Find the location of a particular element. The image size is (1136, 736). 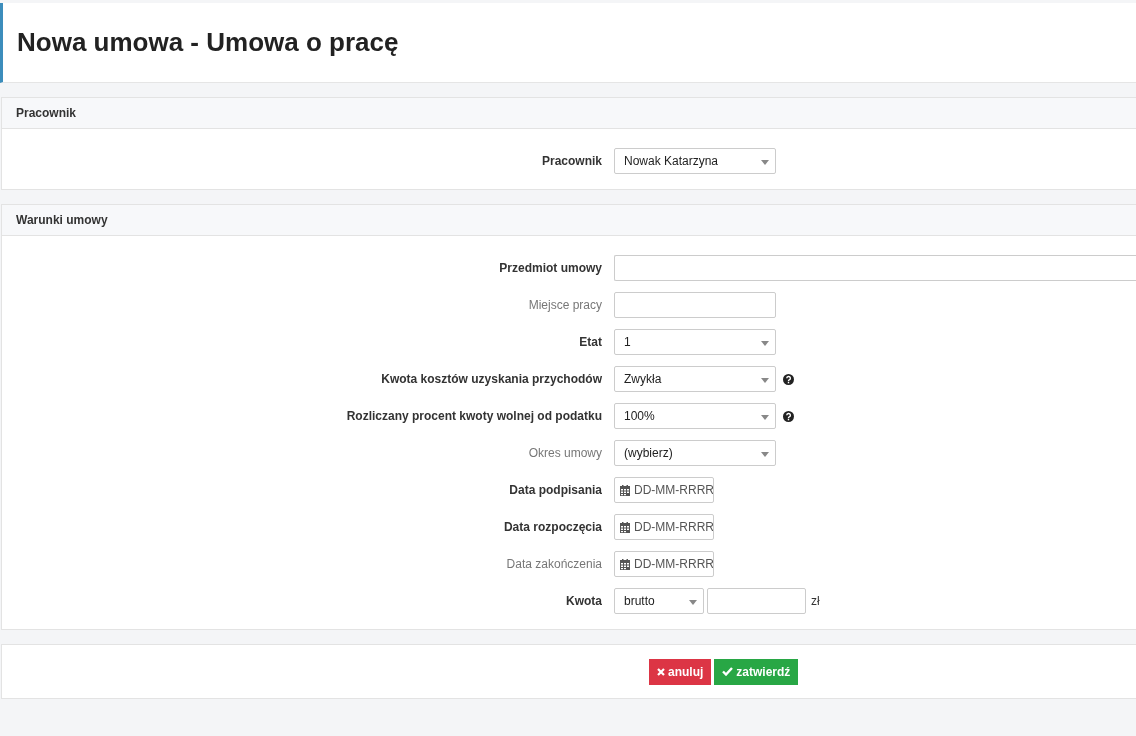

field-label: Kwota kosztów uzyskania przychodów is located at coordinates (491, 379).